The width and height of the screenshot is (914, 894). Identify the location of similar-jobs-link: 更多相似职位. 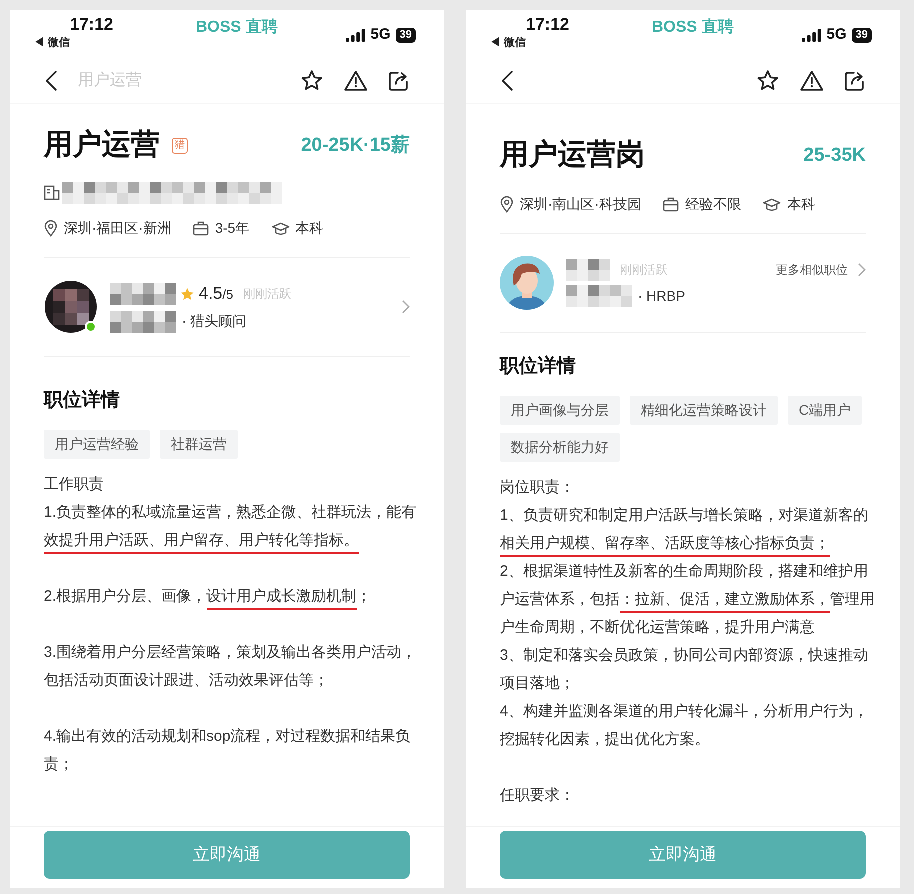
(812, 270).